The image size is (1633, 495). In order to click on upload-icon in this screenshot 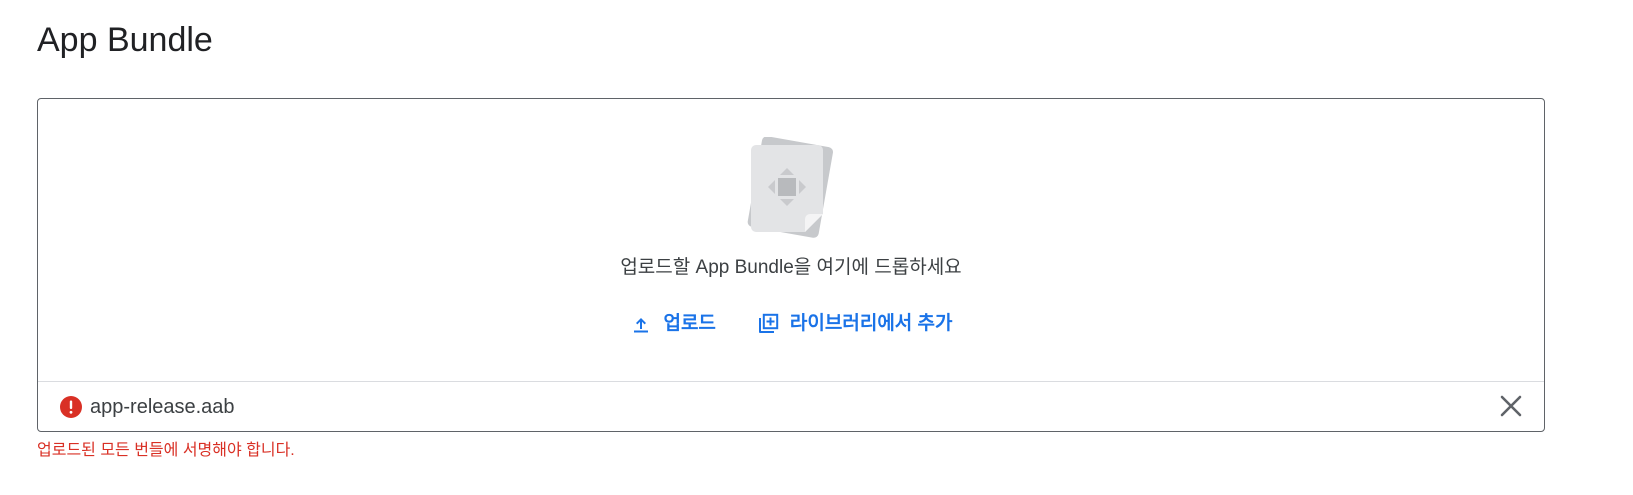, I will do `click(641, 324)`.